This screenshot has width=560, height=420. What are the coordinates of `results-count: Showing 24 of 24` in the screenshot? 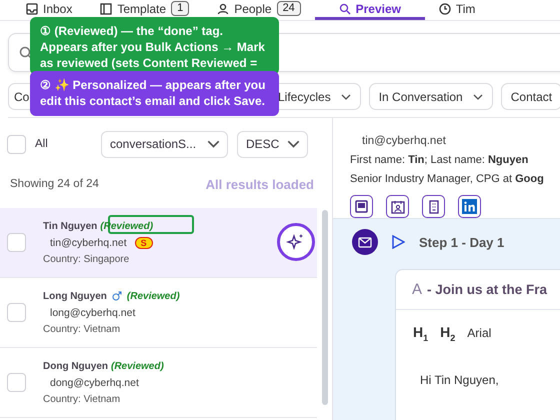 It's located at (54, 184).